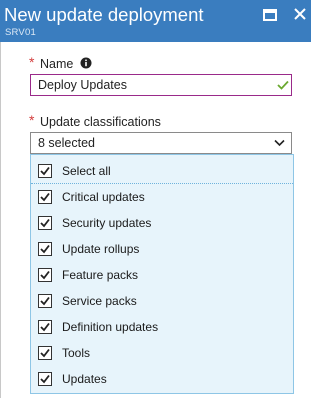 This screenshot has height=398, width=320. I want to click on blade-title: New update deployment, so click(104, 14).